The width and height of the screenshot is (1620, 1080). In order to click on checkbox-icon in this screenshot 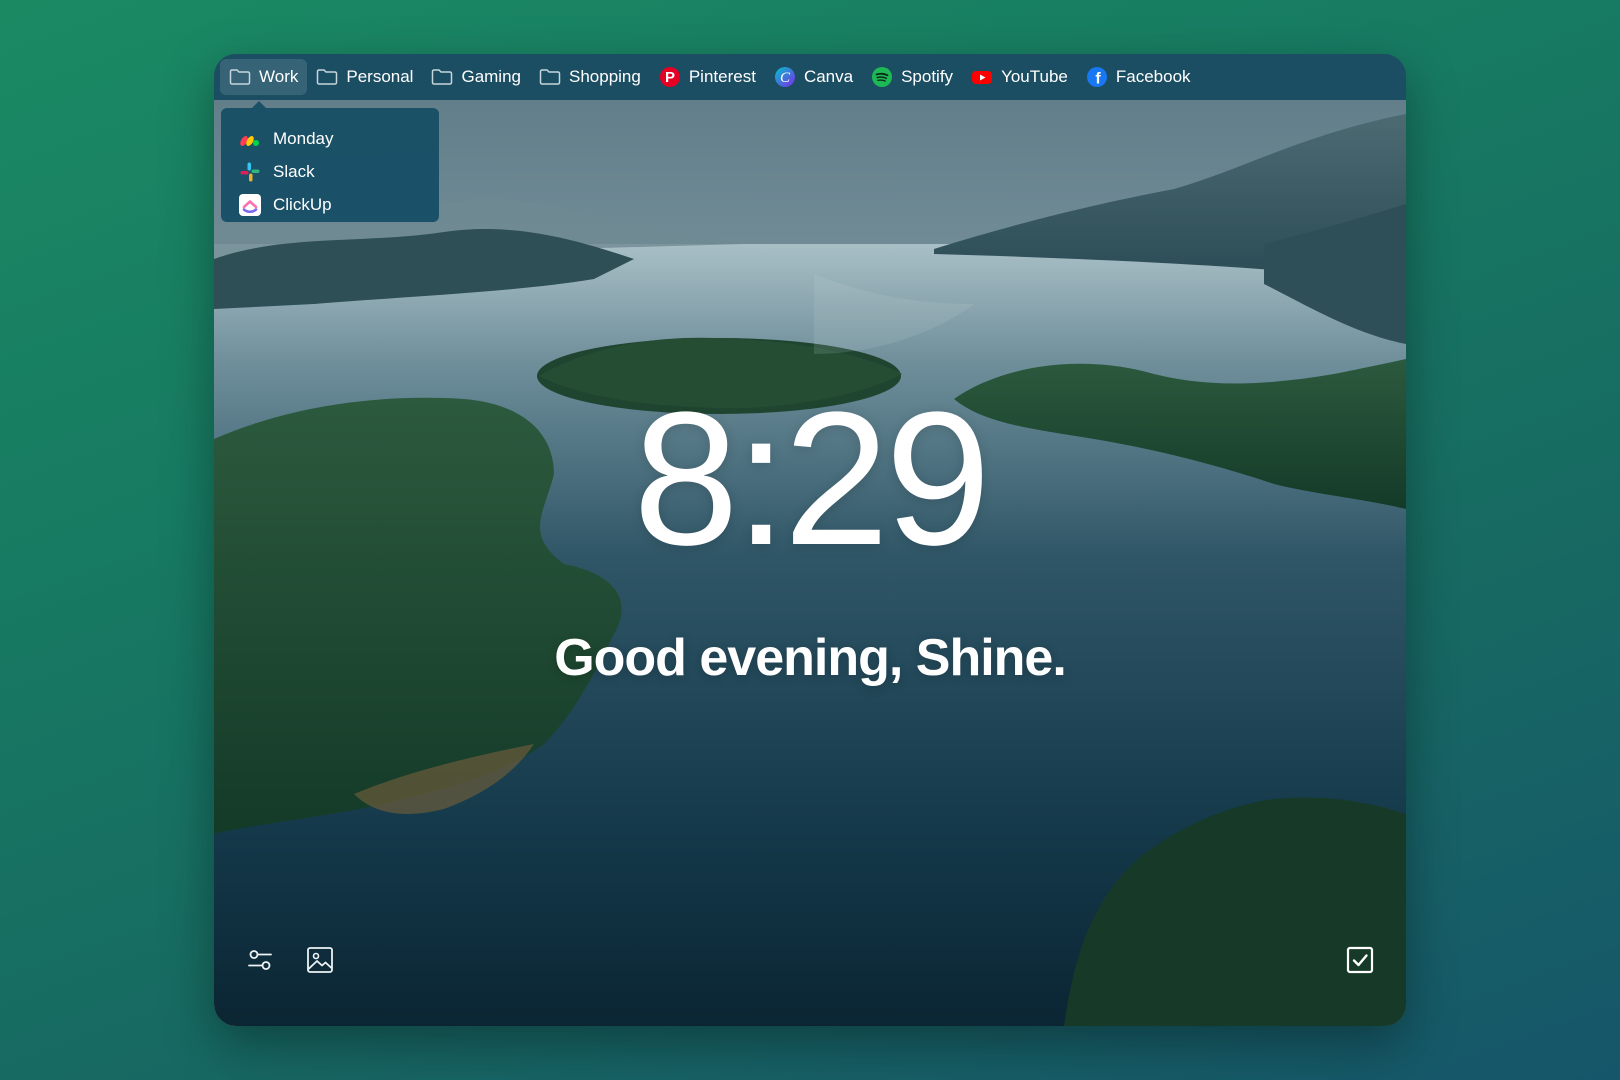, I will do `click(1360, 962)`.